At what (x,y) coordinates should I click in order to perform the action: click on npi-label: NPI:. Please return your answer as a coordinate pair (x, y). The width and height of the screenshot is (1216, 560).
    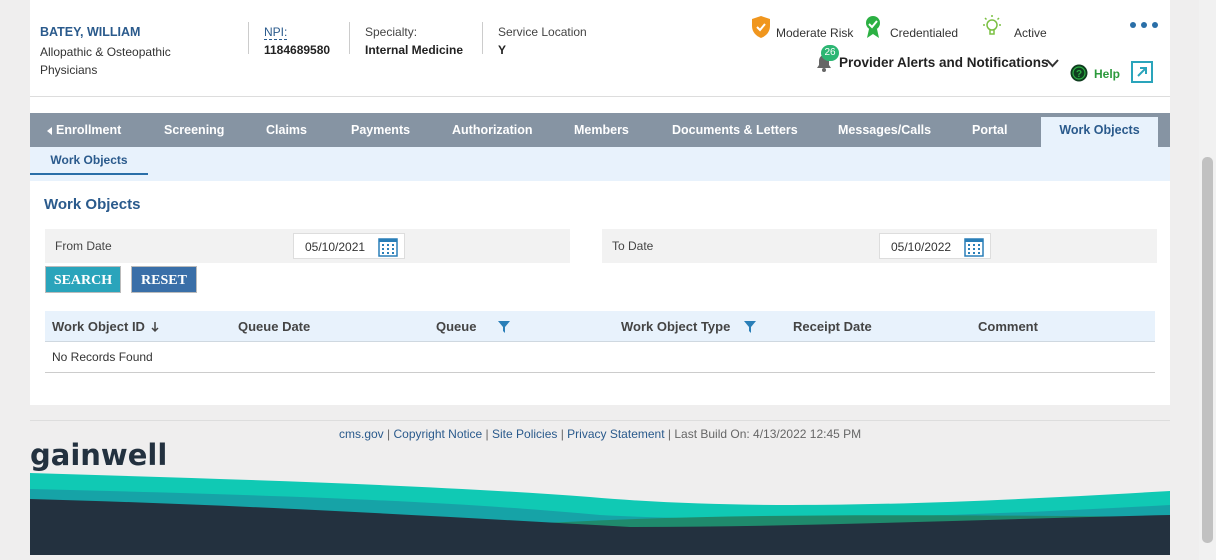
    Looking at the image, I should click on (276, 32).